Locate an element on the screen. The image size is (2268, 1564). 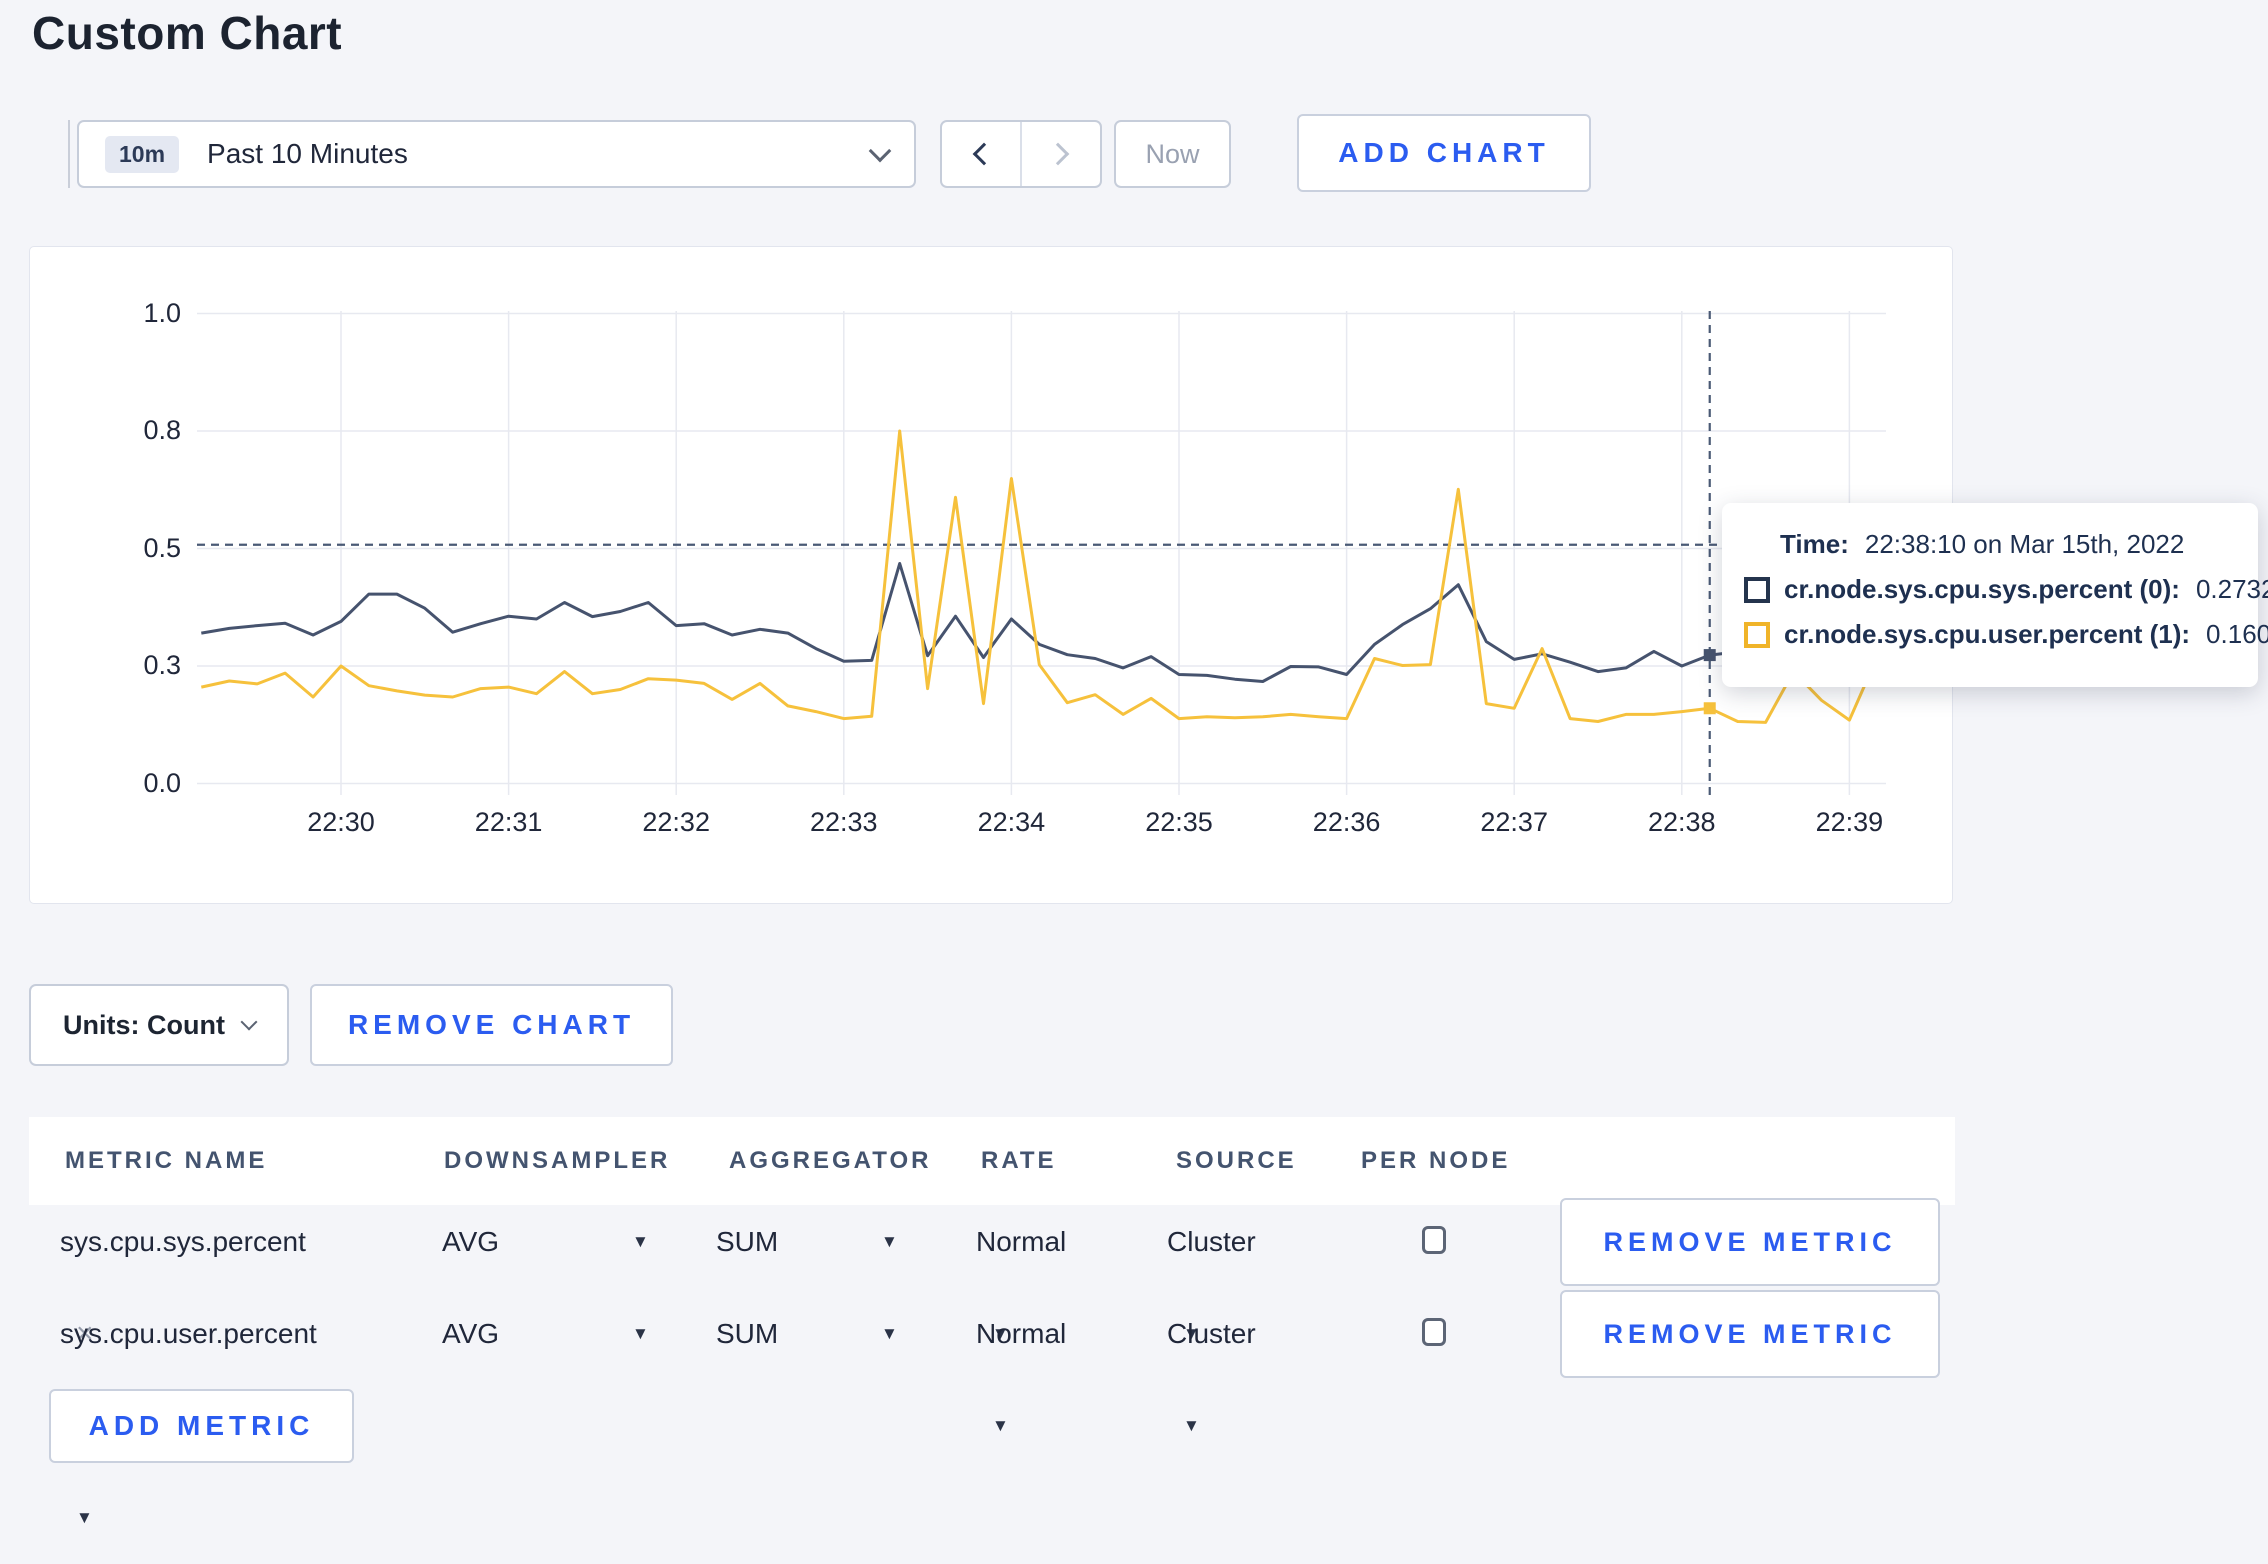
metric-name-select: sys.cpu.user.percent×▼ is located at coordinates (188, 1407).